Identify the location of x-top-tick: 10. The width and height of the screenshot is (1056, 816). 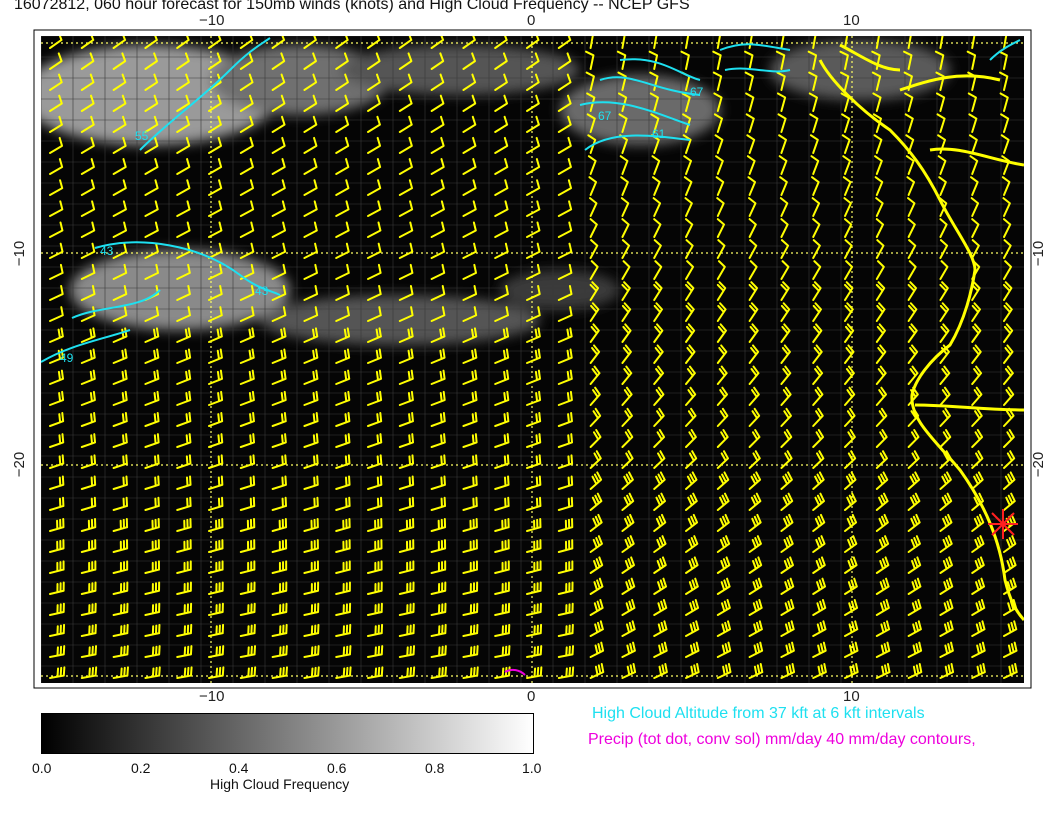
(851, 20).